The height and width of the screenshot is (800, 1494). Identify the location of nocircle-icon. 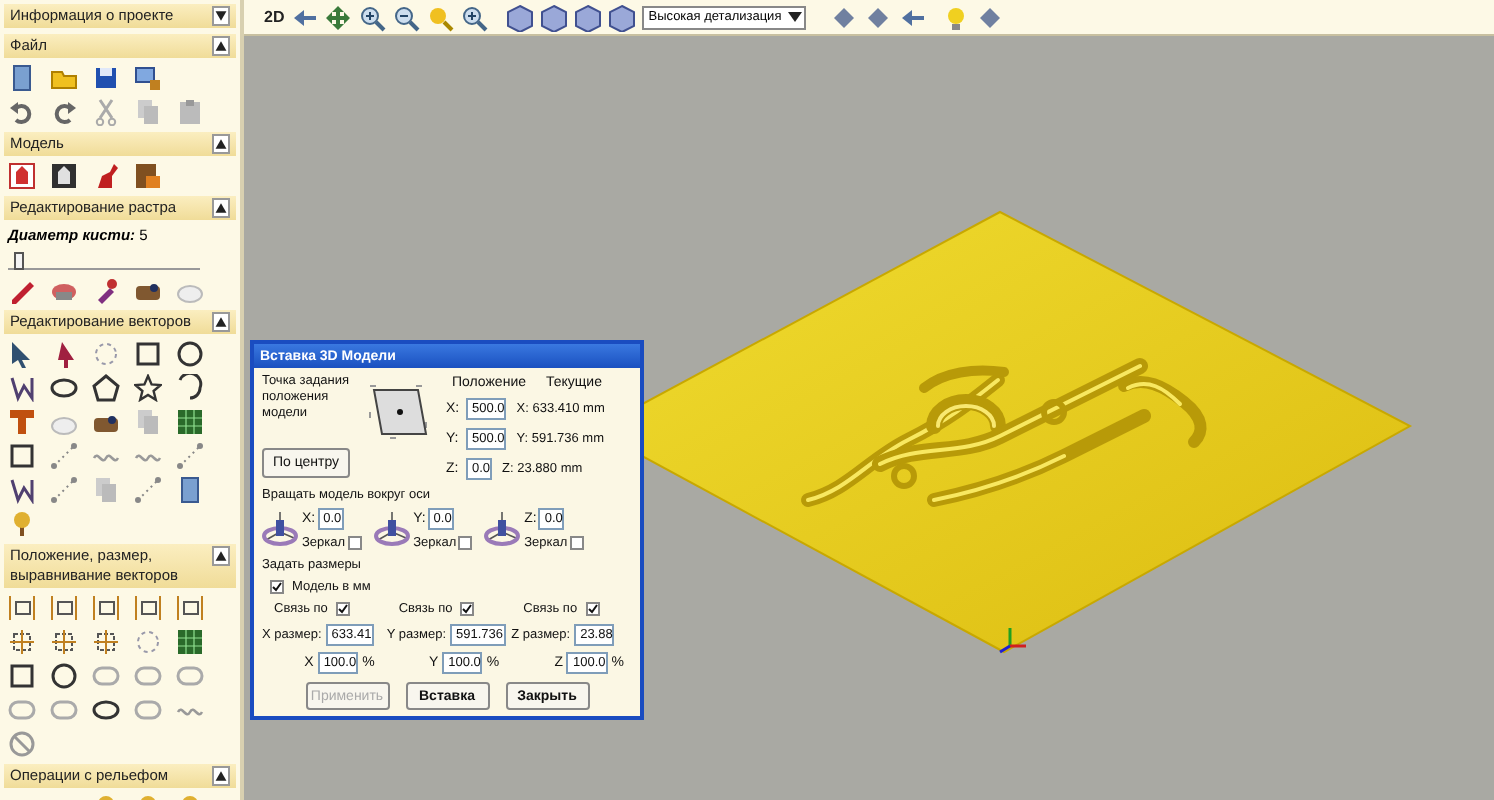
(22, 744).